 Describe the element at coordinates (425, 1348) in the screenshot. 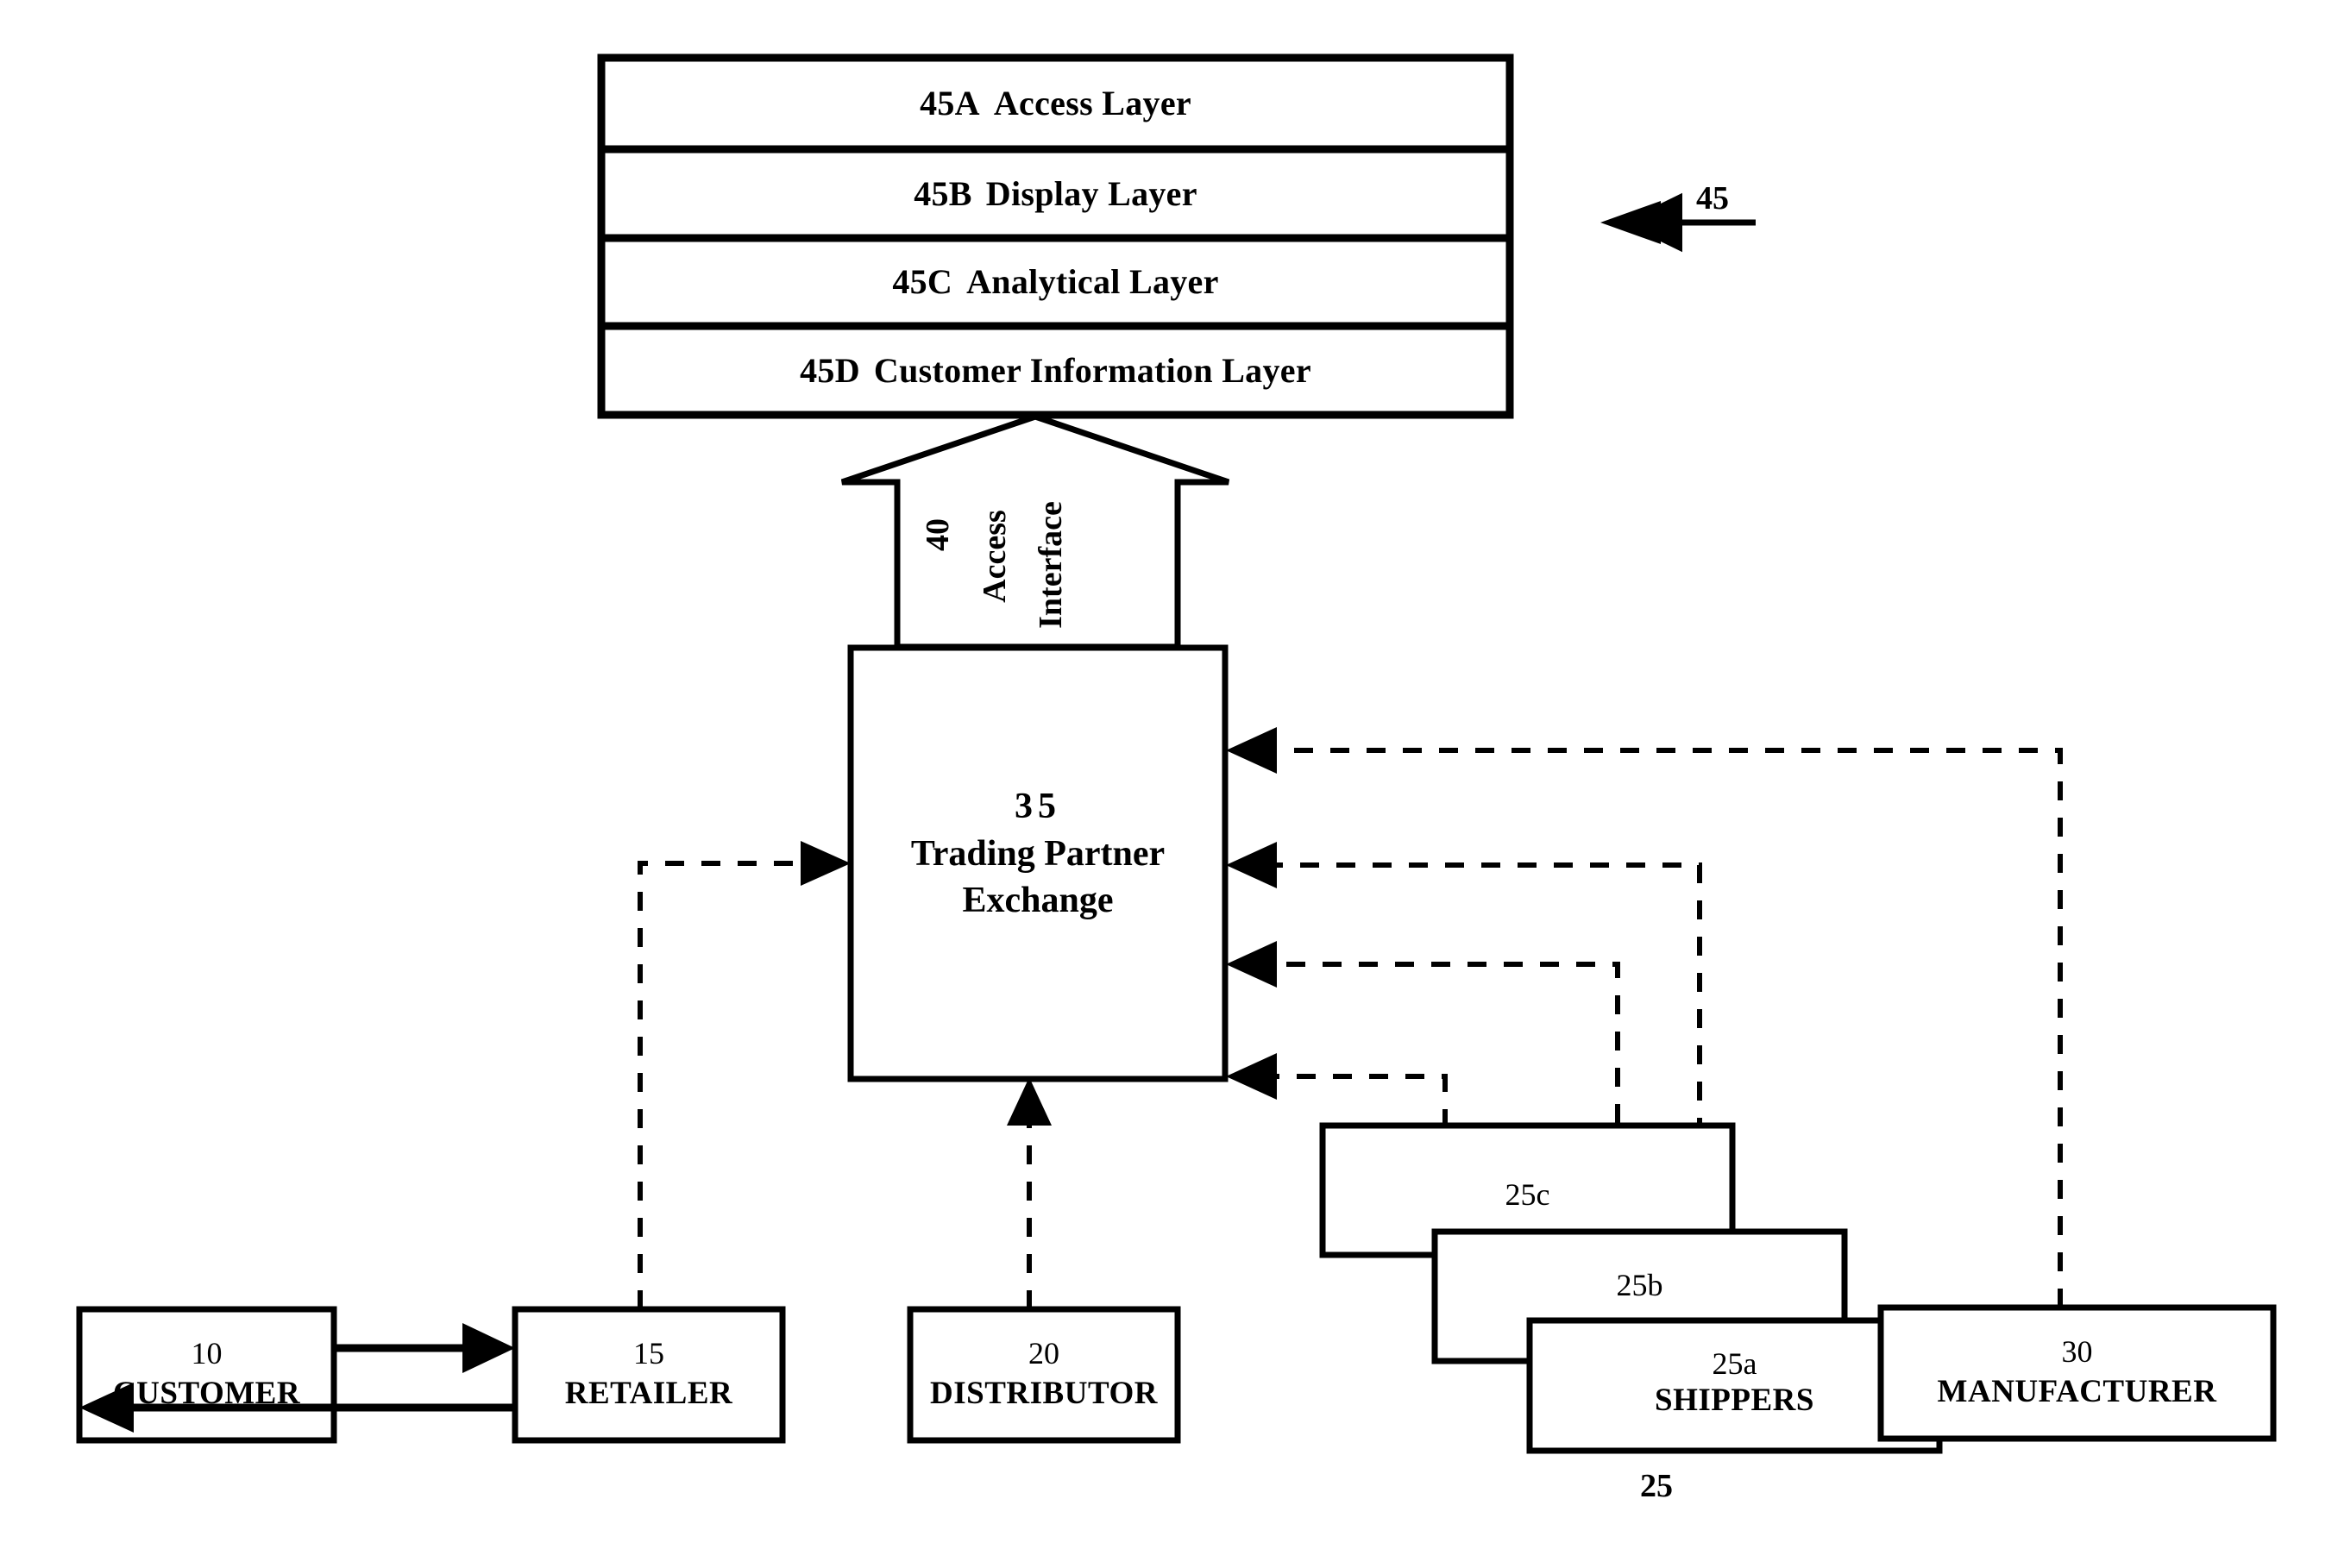

I see `connector-customer-to-retailer` at that location.